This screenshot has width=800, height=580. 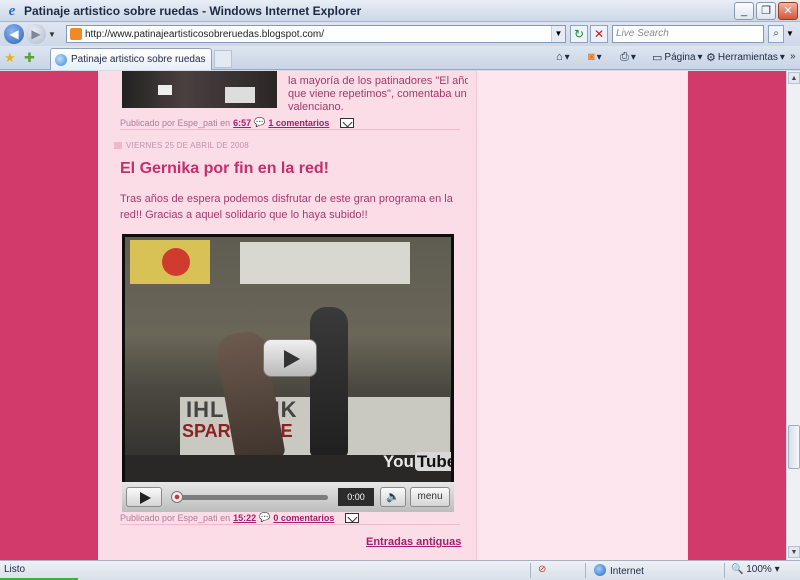 I want to click on print-button: ⎙ ▾, so click(x=628, y=57).